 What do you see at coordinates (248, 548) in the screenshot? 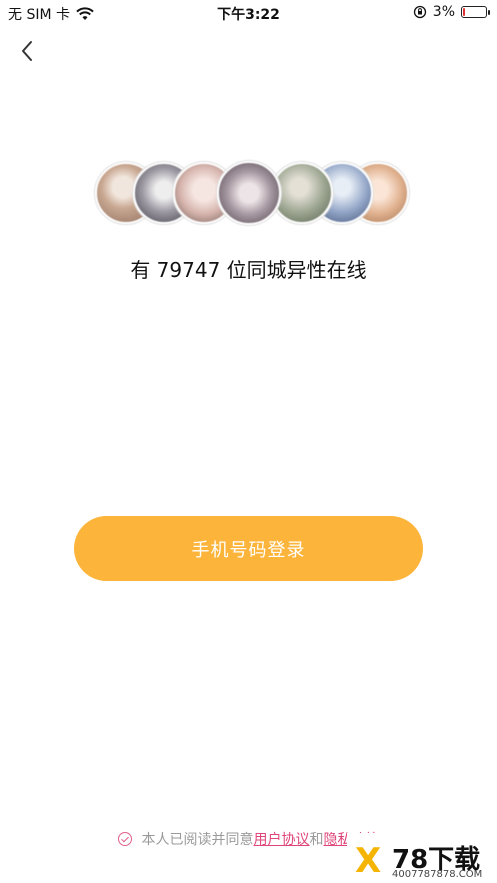
I see `phone-login-button: 手机号码登录` at bounding box center [248, 548].